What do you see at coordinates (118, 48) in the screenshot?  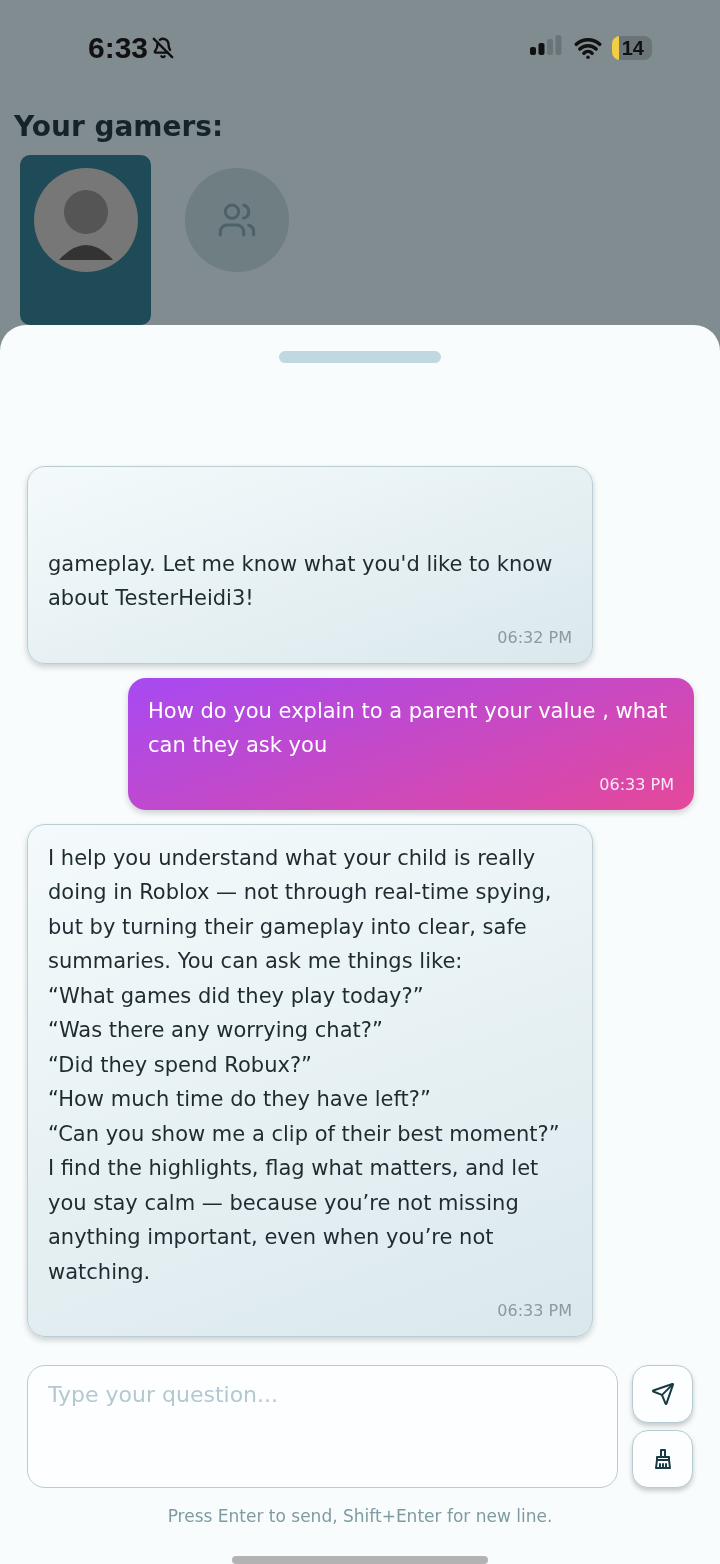 I see `status-time: 6:33` at bounding box center [118, 48].